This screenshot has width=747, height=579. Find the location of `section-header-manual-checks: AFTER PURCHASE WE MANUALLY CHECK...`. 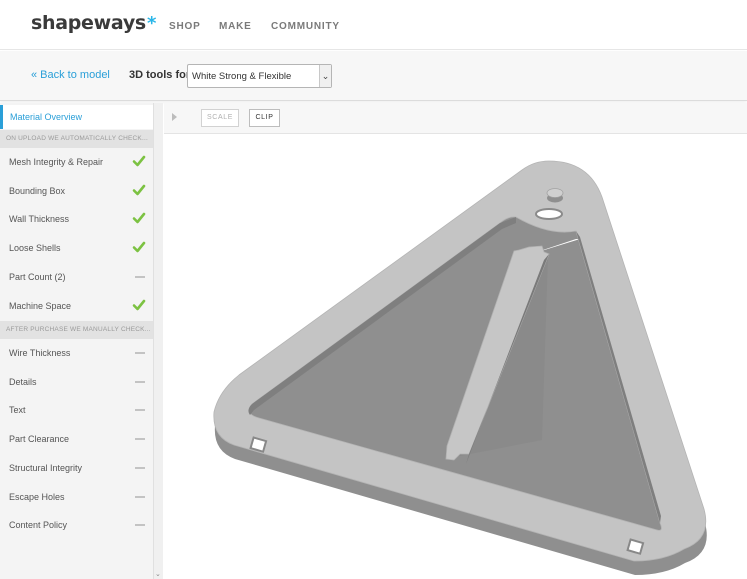

section-header-manual-checks: AFTER PURCHASE WE MANUALLY CHECK... is located at coordinates (77, 330).